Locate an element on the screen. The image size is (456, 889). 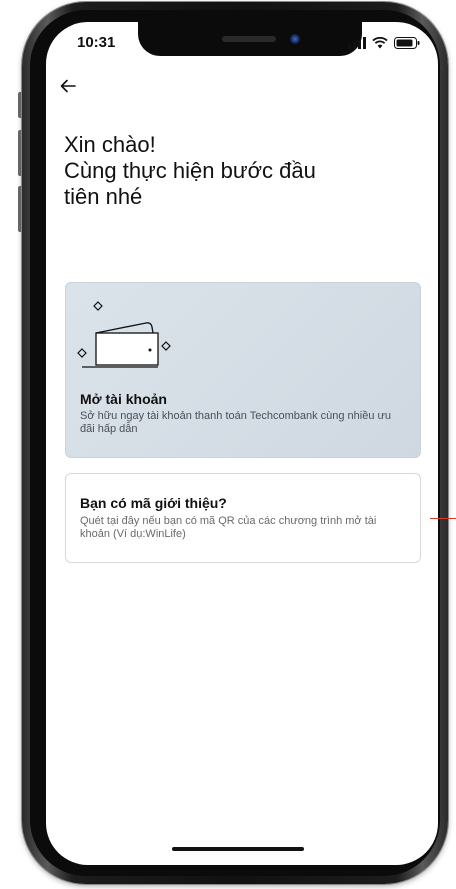
cellular-signal-icon is located at coordinates (357, 45).